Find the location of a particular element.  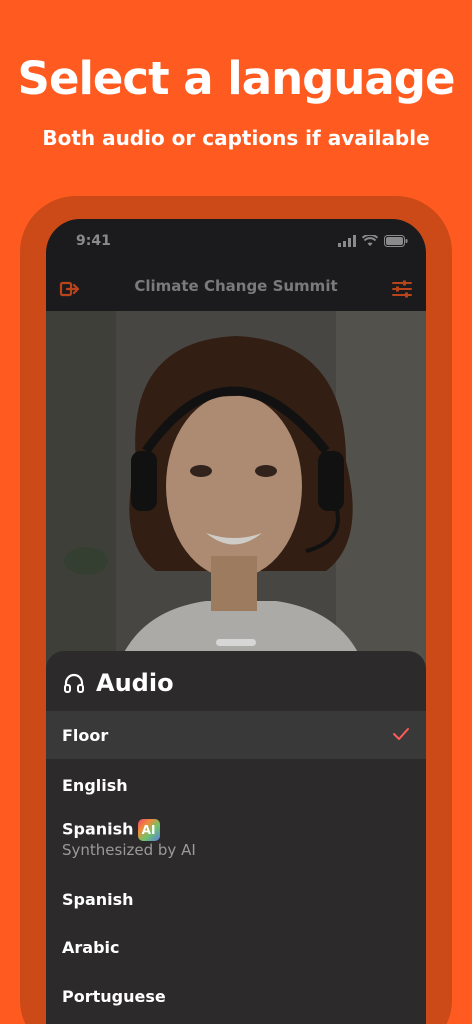

option-arabic: Arabic is located at coordinates (236, 947).